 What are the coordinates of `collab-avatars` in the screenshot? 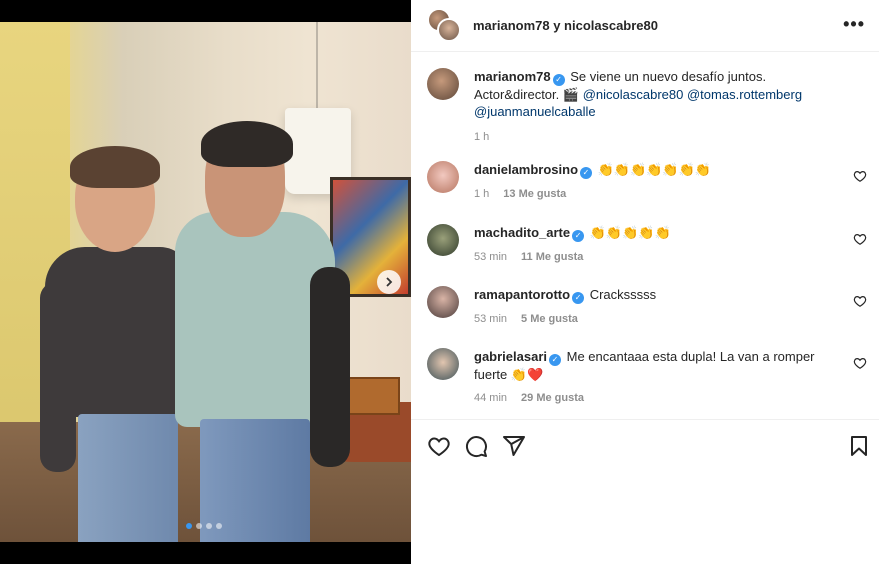 It's located at (445, 25).